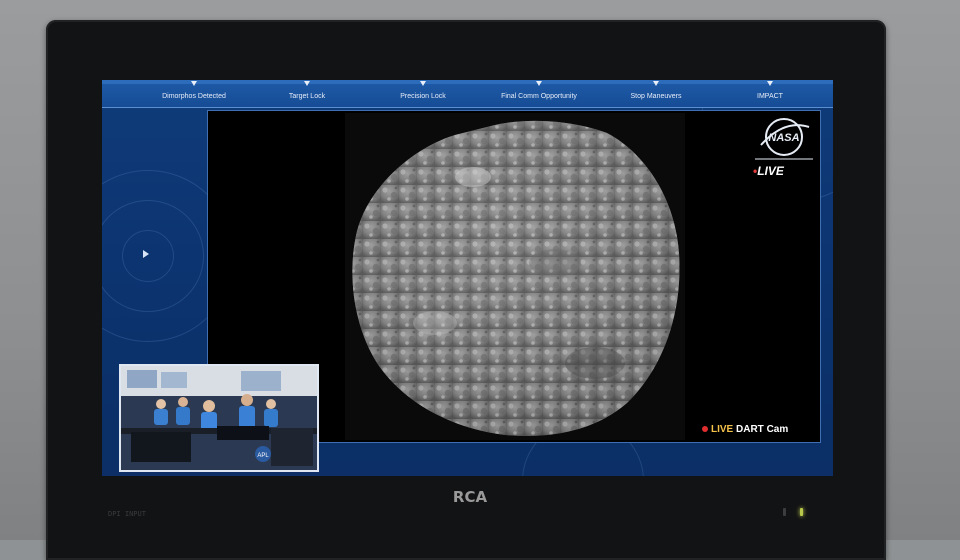 Image resolution: width=960 pixels, height=560 pixels. I want to click on nasa-logo-text: NASA, so click(783, 138).